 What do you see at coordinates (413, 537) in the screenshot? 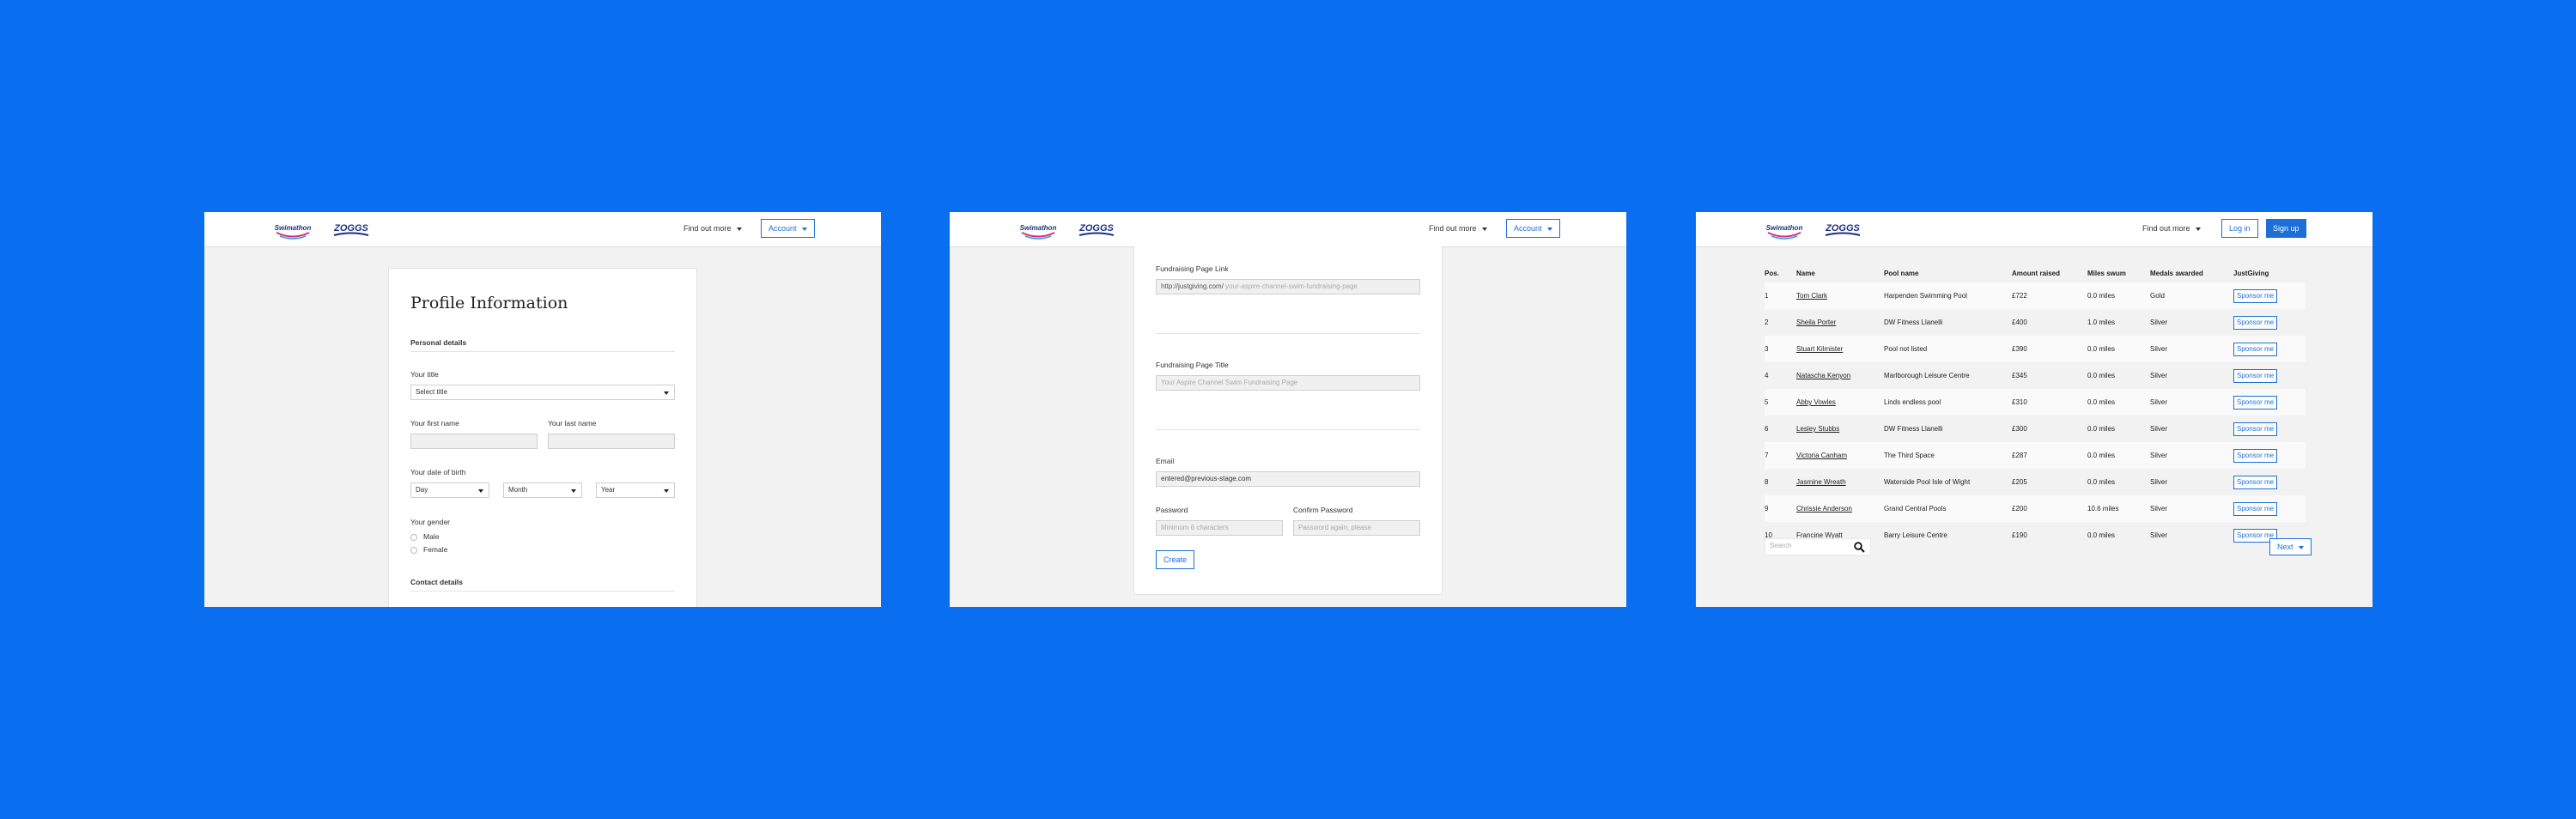
I see `male-radio` at bounding box center [413, 537].